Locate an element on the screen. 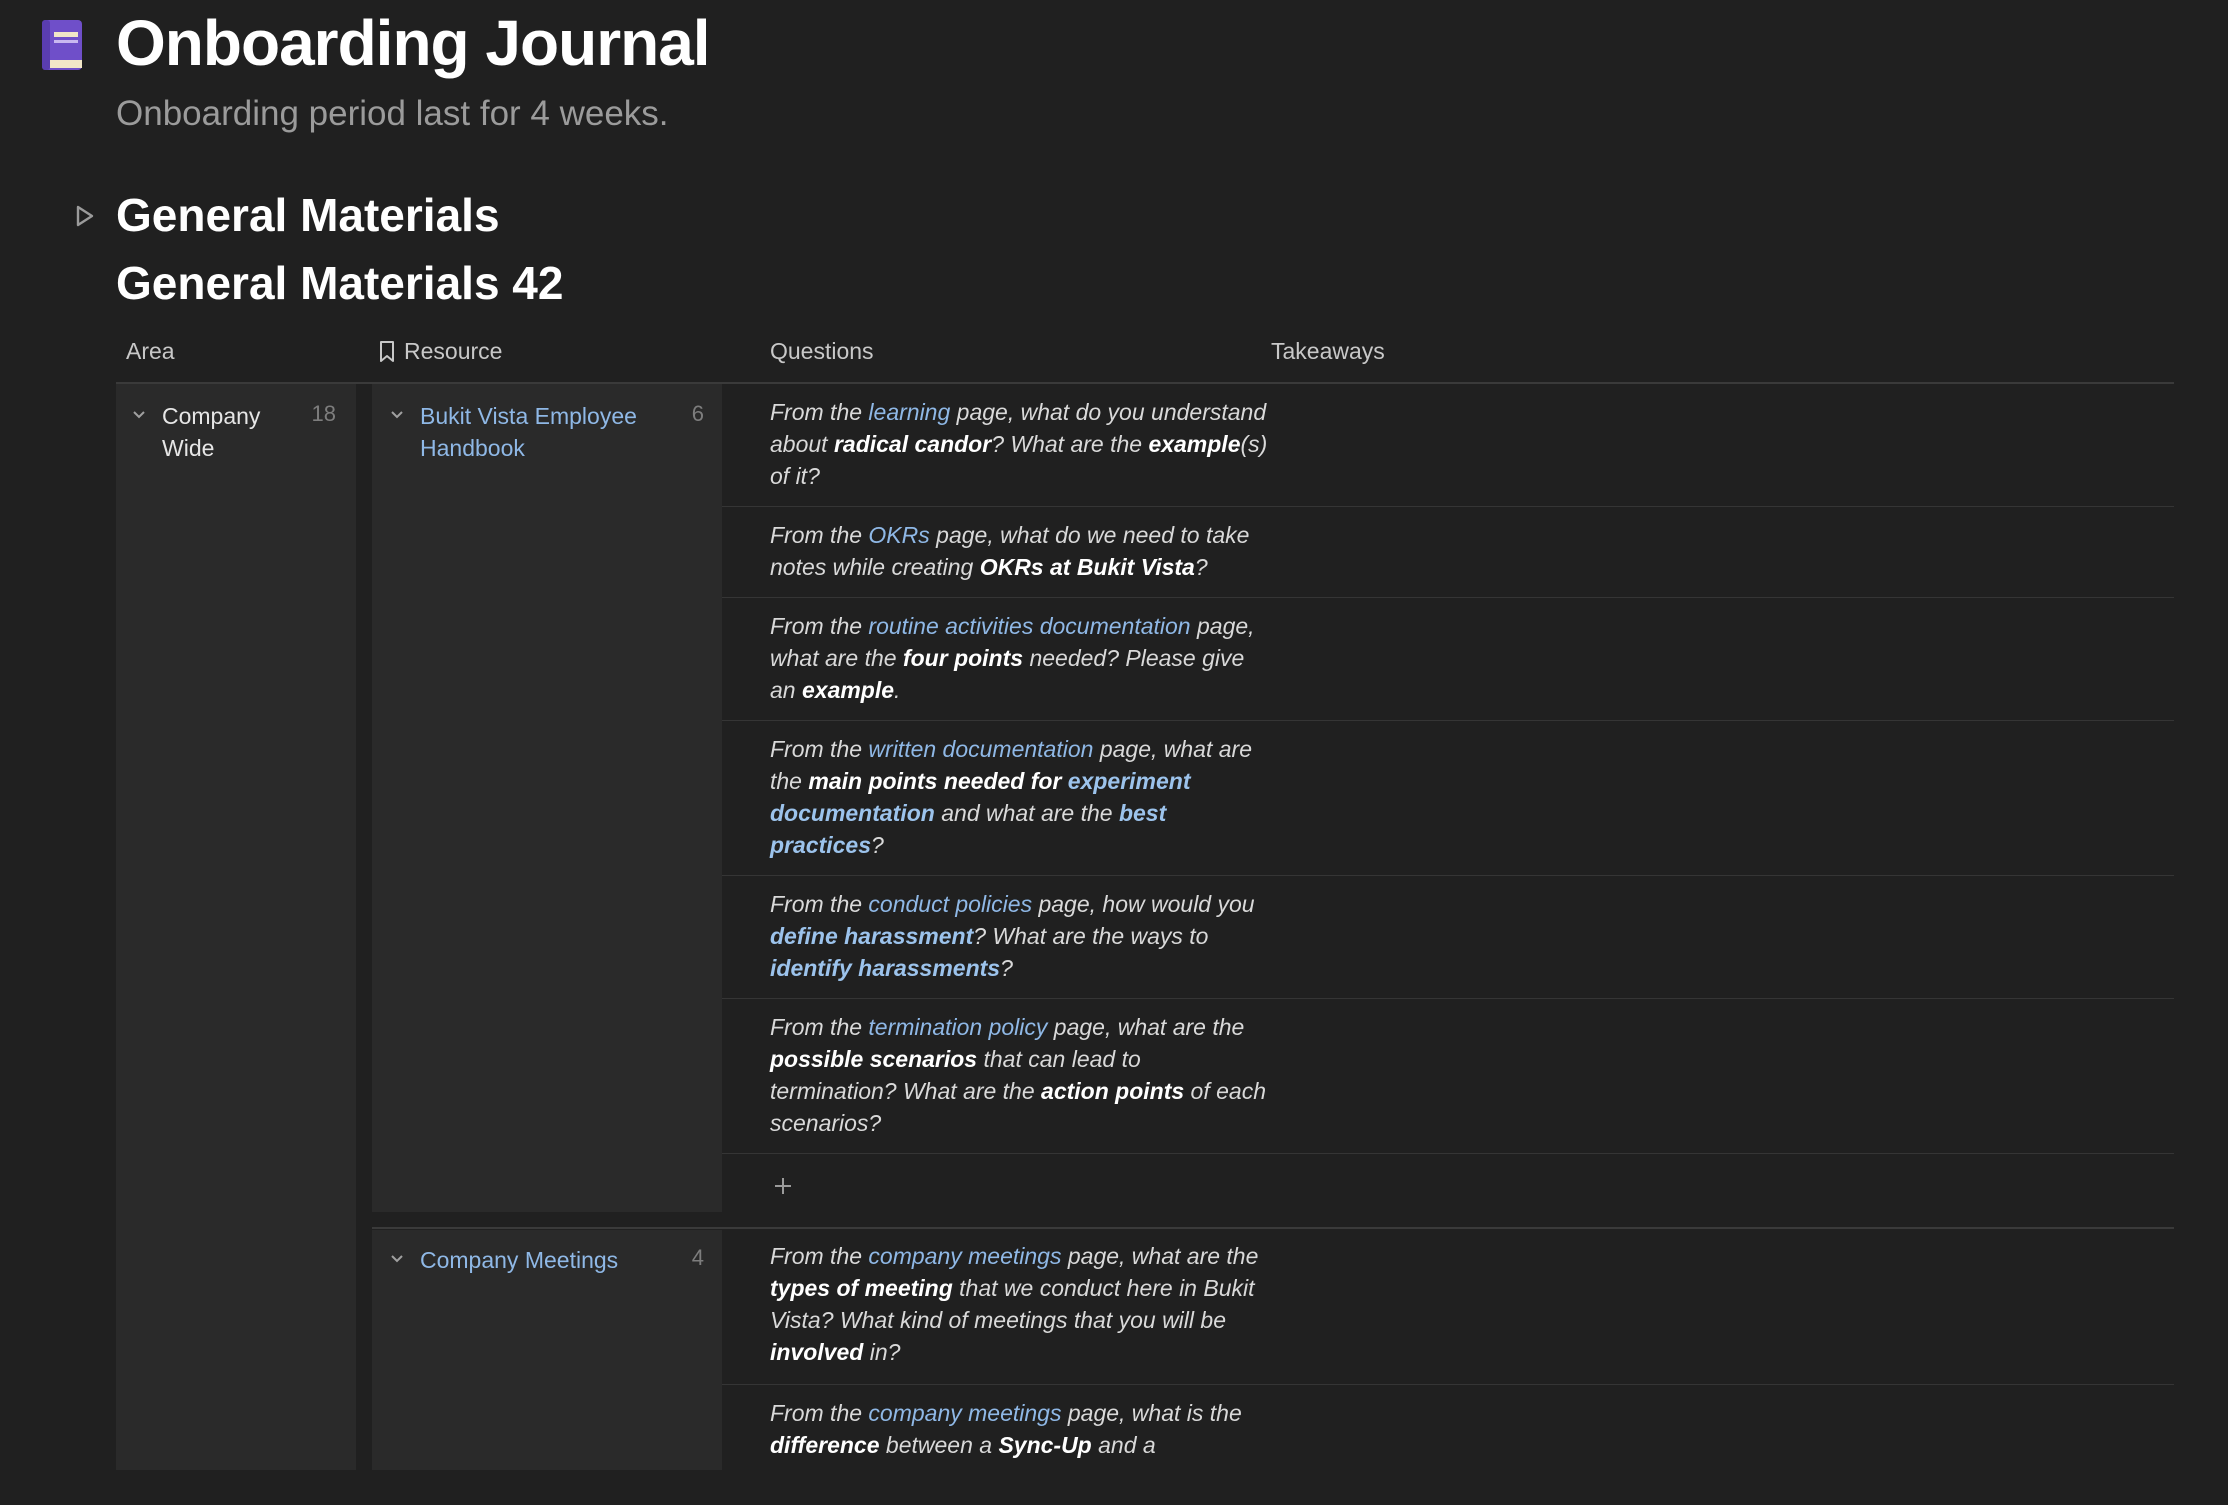 This screenshot has width=2228, height=1505. inline-link: learning is located at coordinates (909, 412).